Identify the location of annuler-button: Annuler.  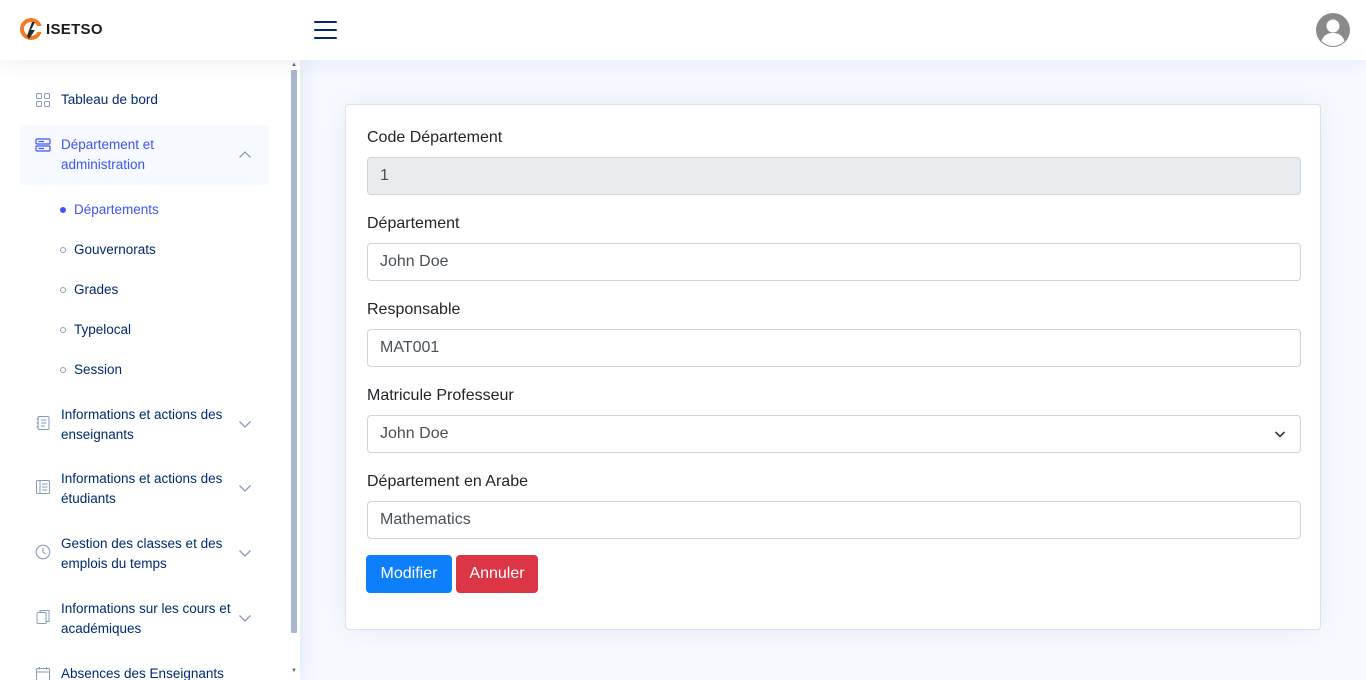
(497, 574).